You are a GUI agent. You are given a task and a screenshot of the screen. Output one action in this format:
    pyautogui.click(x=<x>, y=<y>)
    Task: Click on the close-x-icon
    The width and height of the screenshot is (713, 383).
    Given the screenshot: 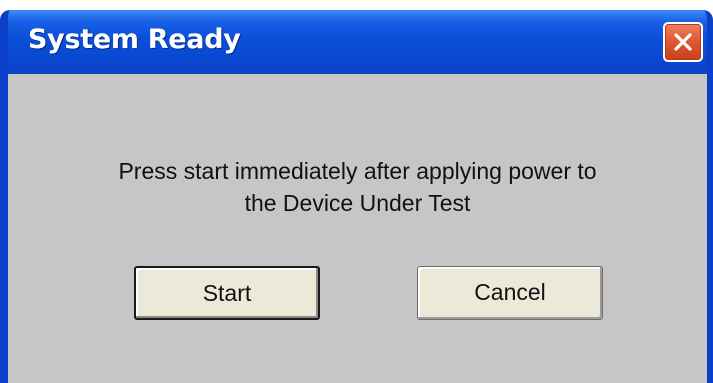 What is the action you would take?
    pyautogui.click(x=683, y=42)
    